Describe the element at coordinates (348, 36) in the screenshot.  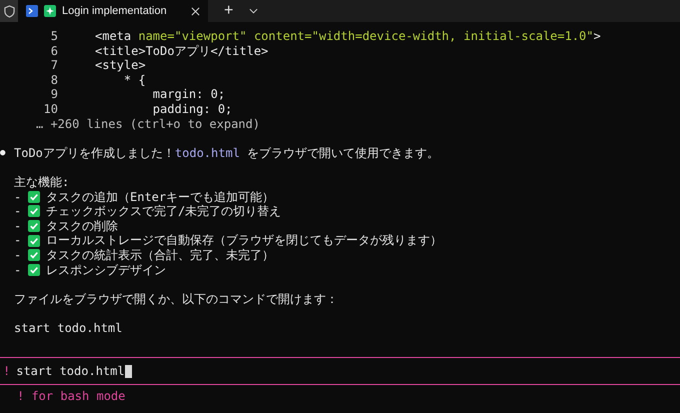
I see `code-line: <meta name="viewport" content="width=device-width, initial-scale=1.0">` at that location.